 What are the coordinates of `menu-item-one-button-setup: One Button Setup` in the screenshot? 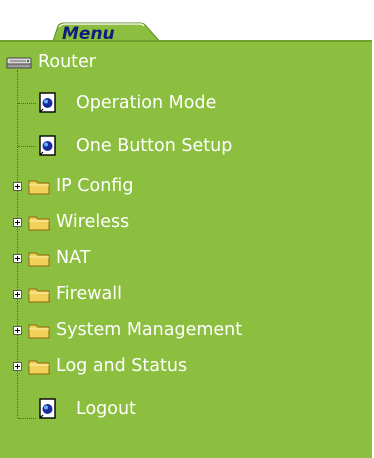 It's located at (135, 146).